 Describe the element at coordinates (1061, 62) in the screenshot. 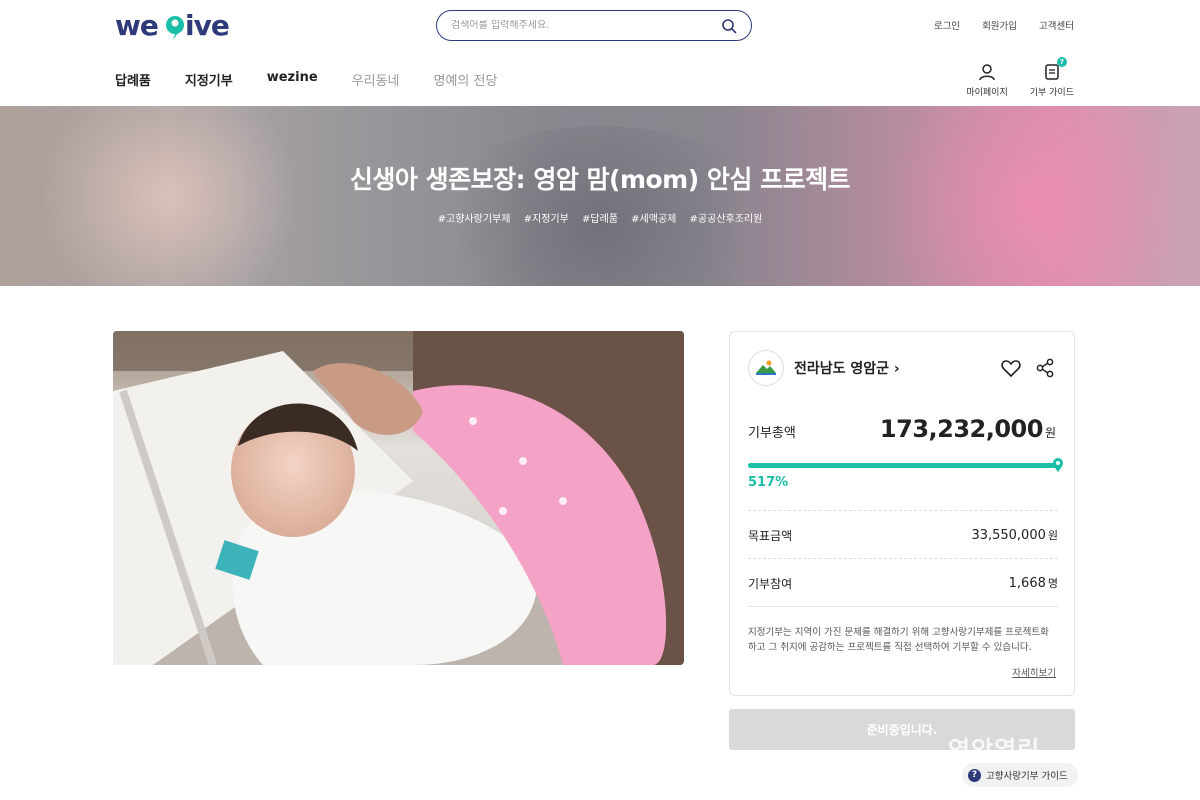

I see `guide-badge: ?` at that location.